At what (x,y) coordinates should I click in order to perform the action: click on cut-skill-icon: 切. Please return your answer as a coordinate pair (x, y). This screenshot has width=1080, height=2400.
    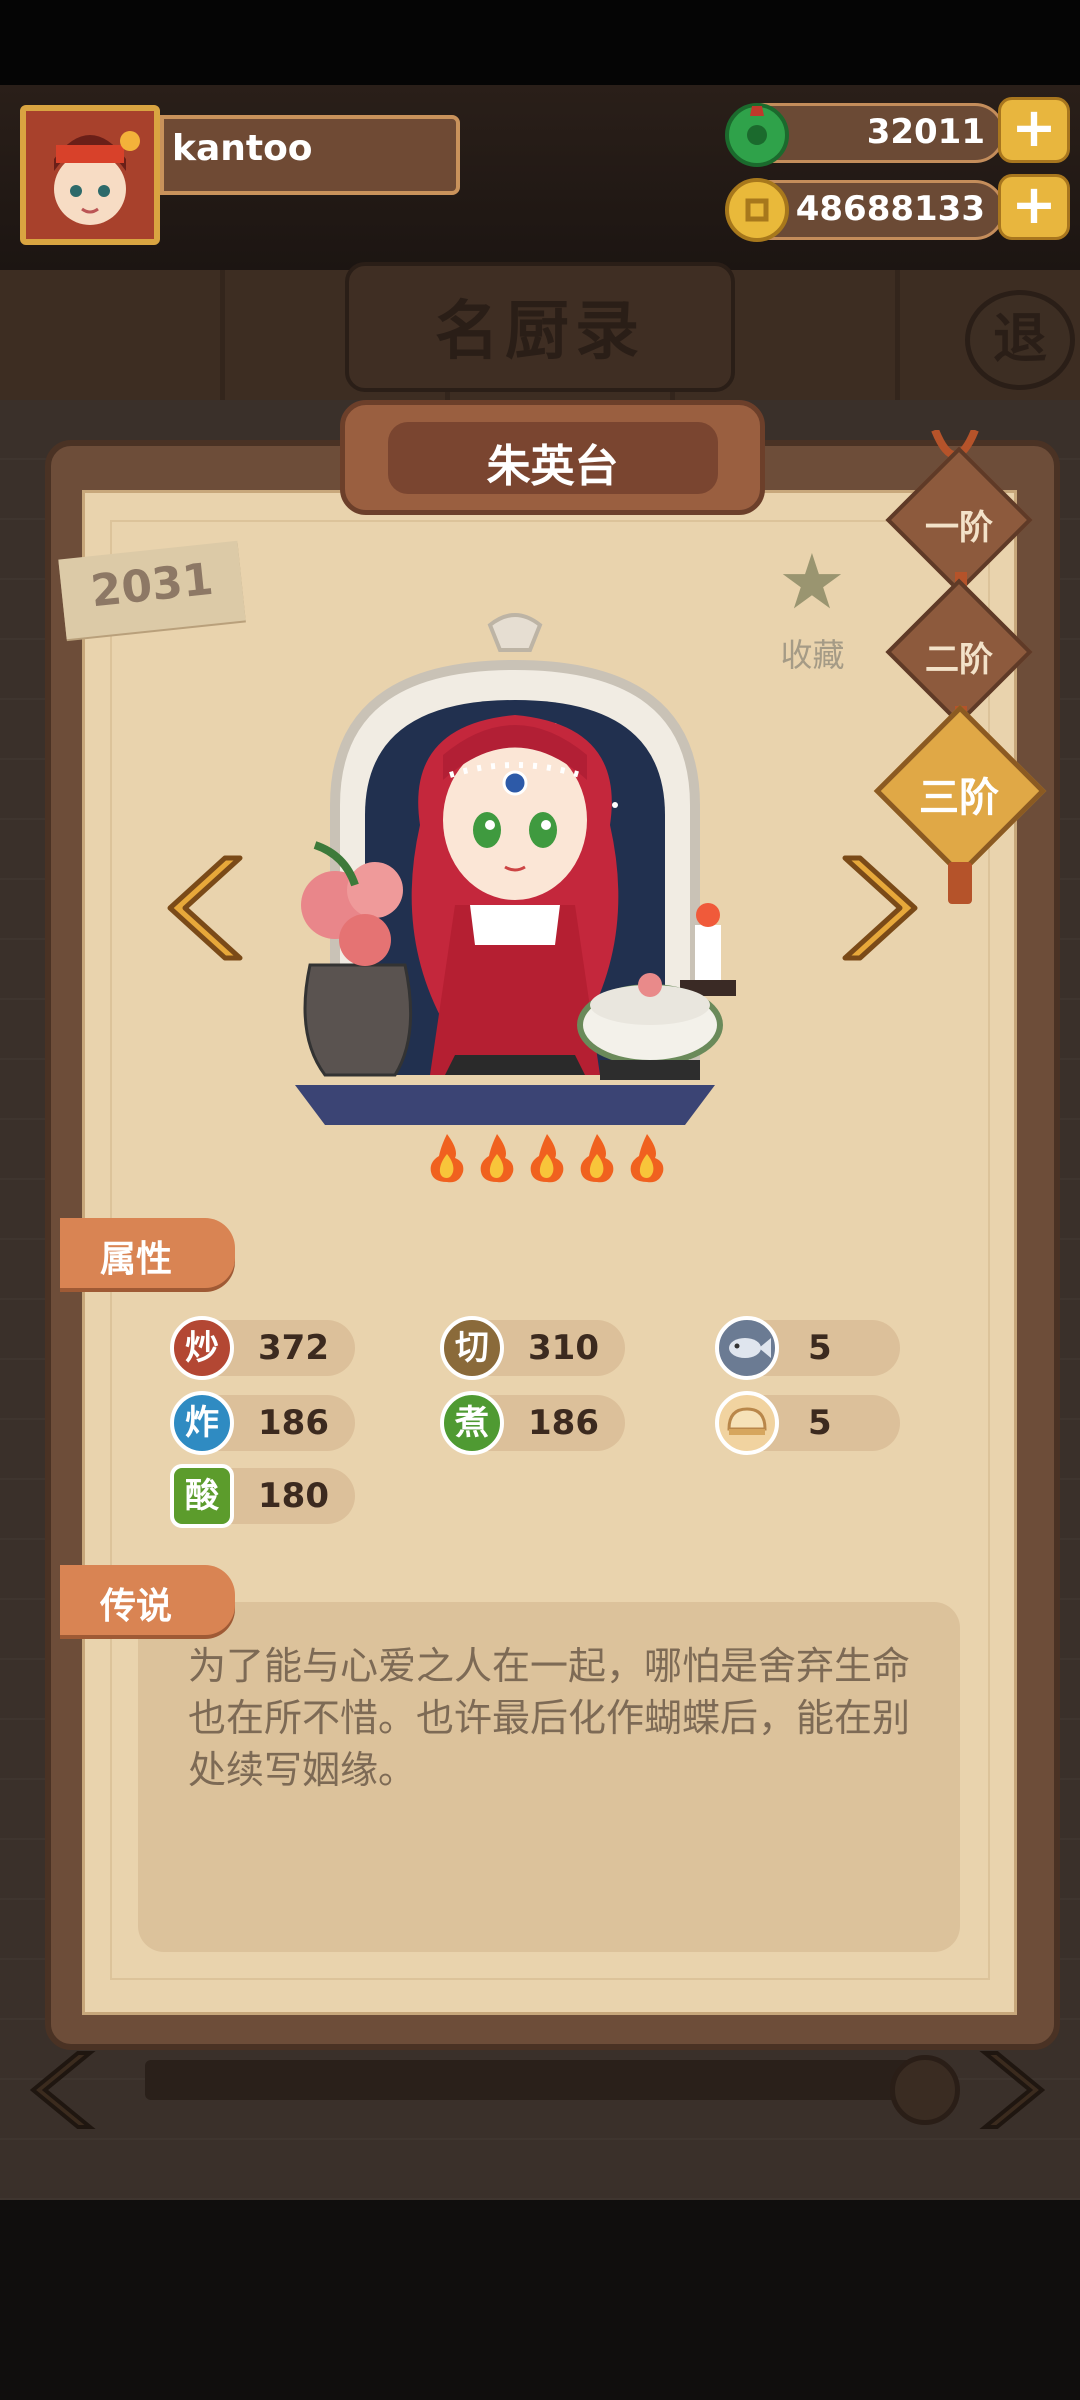
    Looking at the image, I should click on (472, 1348).